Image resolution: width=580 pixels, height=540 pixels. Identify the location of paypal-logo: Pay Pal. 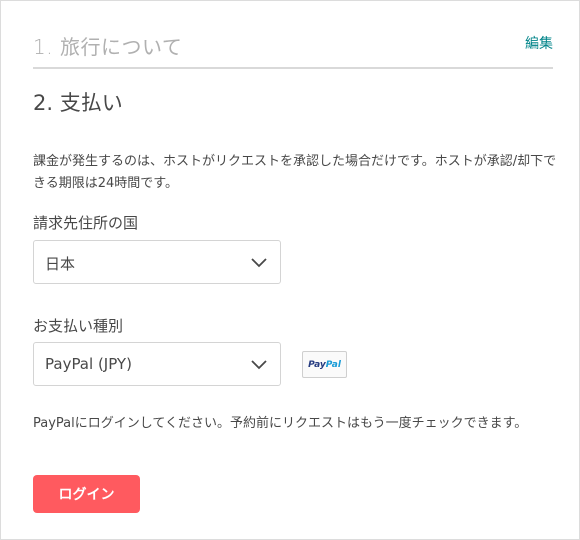
(324, 364).